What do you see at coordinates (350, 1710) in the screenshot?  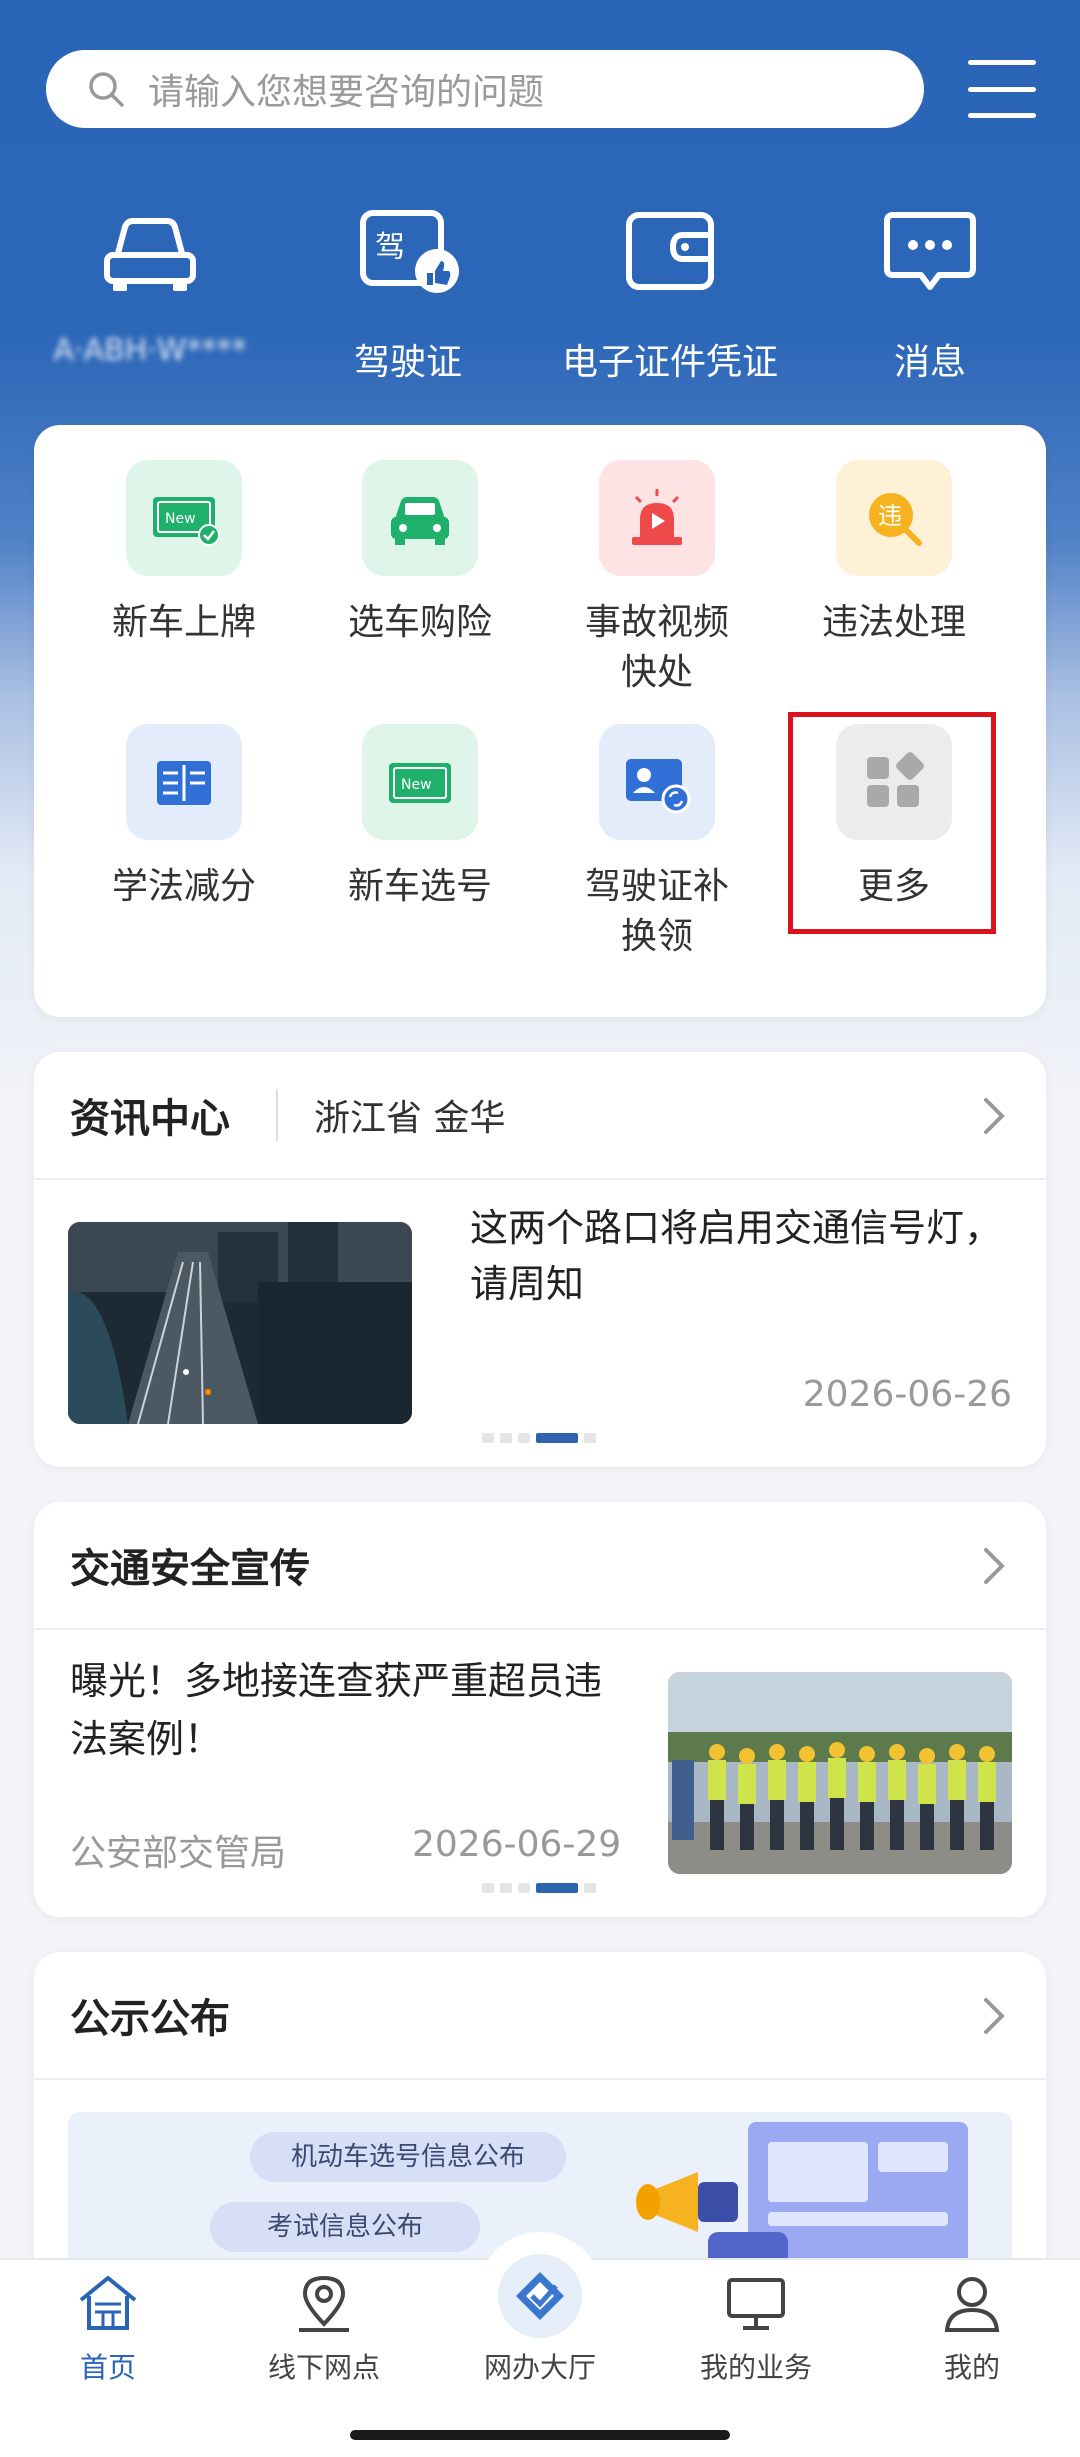 I see `safety-headline: 曝光！多地接连查获严重超员违法案例！` at bounding box center [350, 1710].